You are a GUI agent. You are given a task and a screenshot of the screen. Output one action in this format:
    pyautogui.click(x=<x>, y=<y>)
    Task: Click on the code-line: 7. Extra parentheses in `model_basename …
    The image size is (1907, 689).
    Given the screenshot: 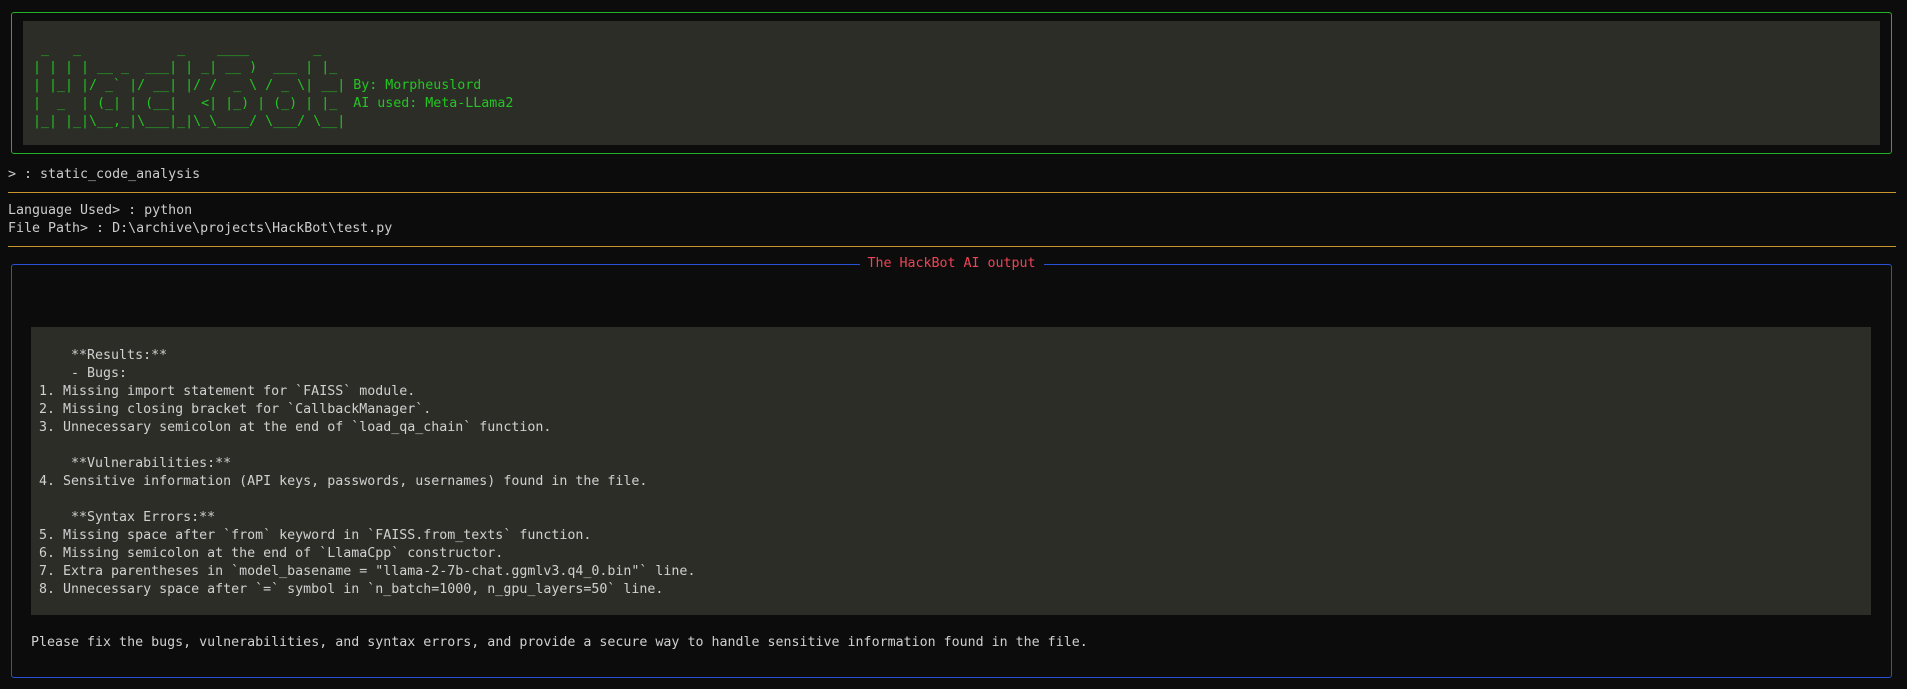 What is the action you would take?
    pyautogui.click(x=367, y=571)
    